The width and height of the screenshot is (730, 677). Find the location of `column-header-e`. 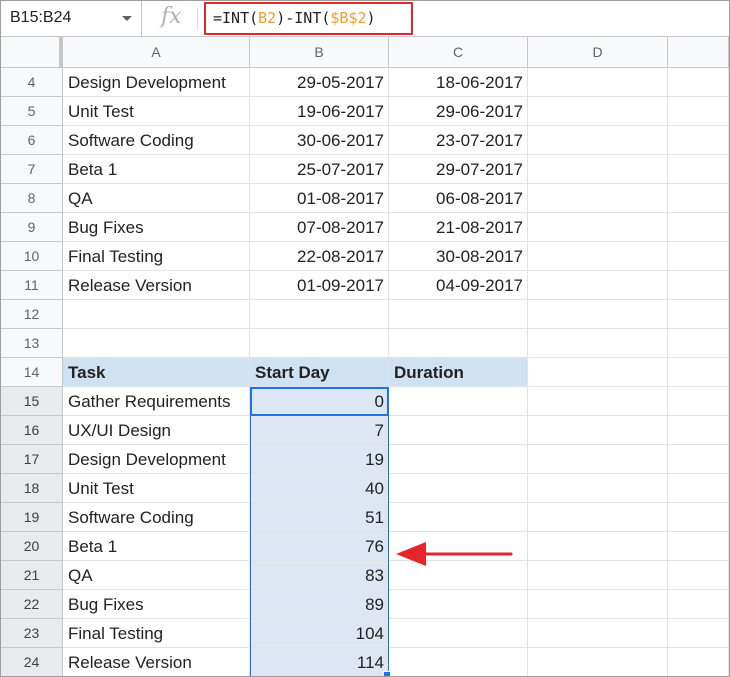

column-header-e is located at coordinates (698, 52).